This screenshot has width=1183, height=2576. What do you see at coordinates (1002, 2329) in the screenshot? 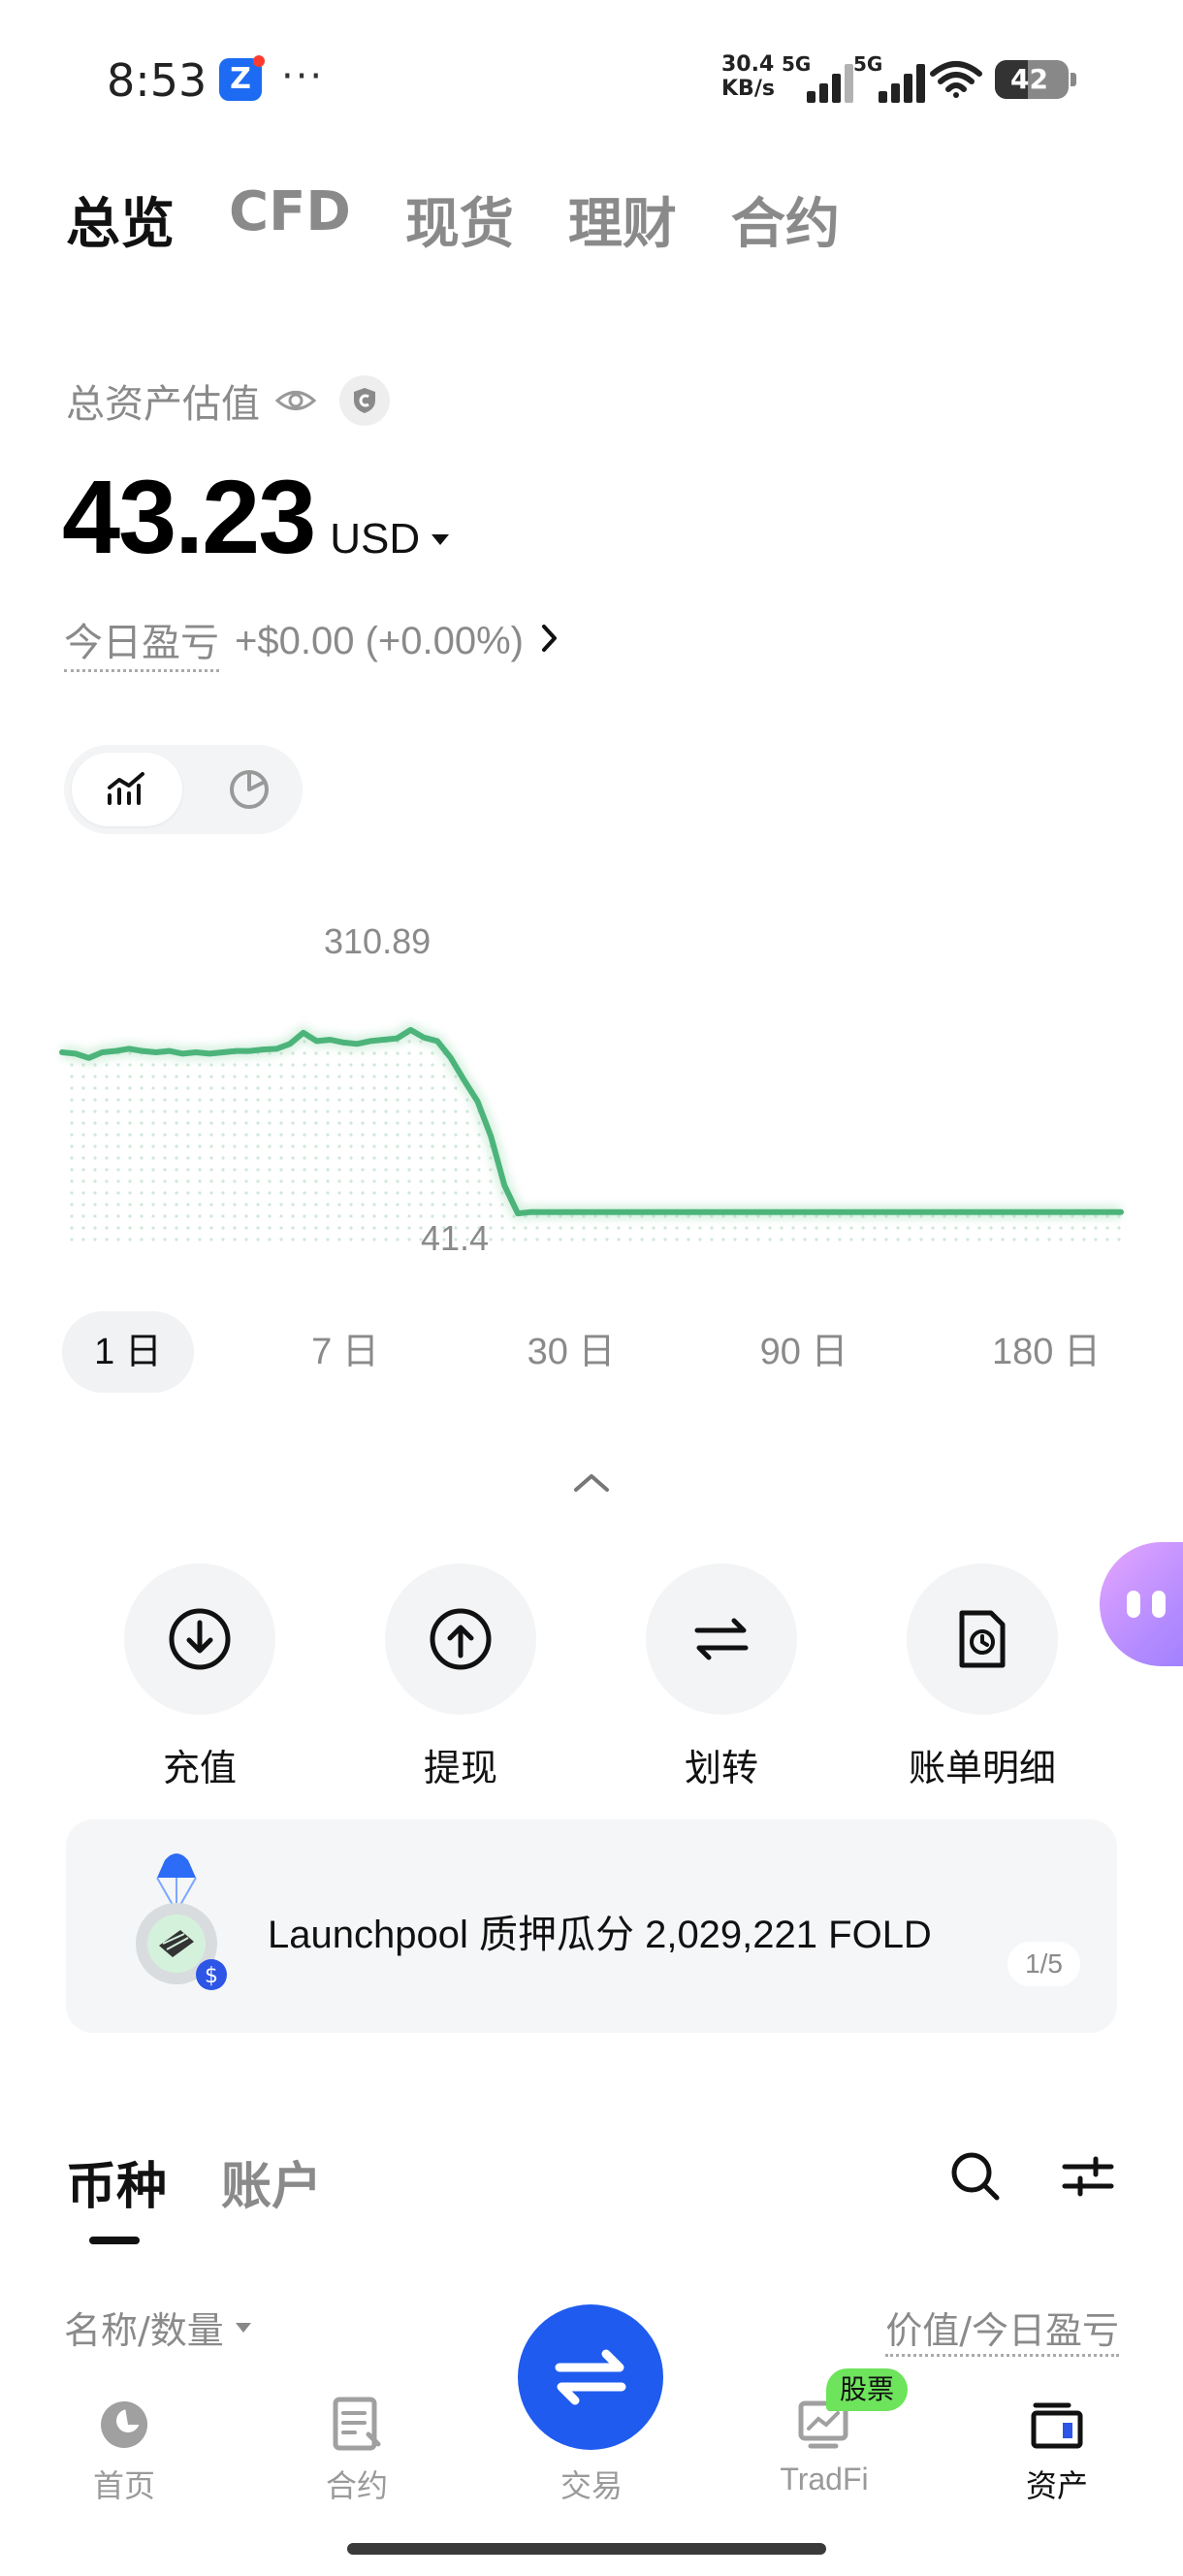
I see `col-value-pnl: 价值/今日盈亏` at bounding box center [1002, 2329].